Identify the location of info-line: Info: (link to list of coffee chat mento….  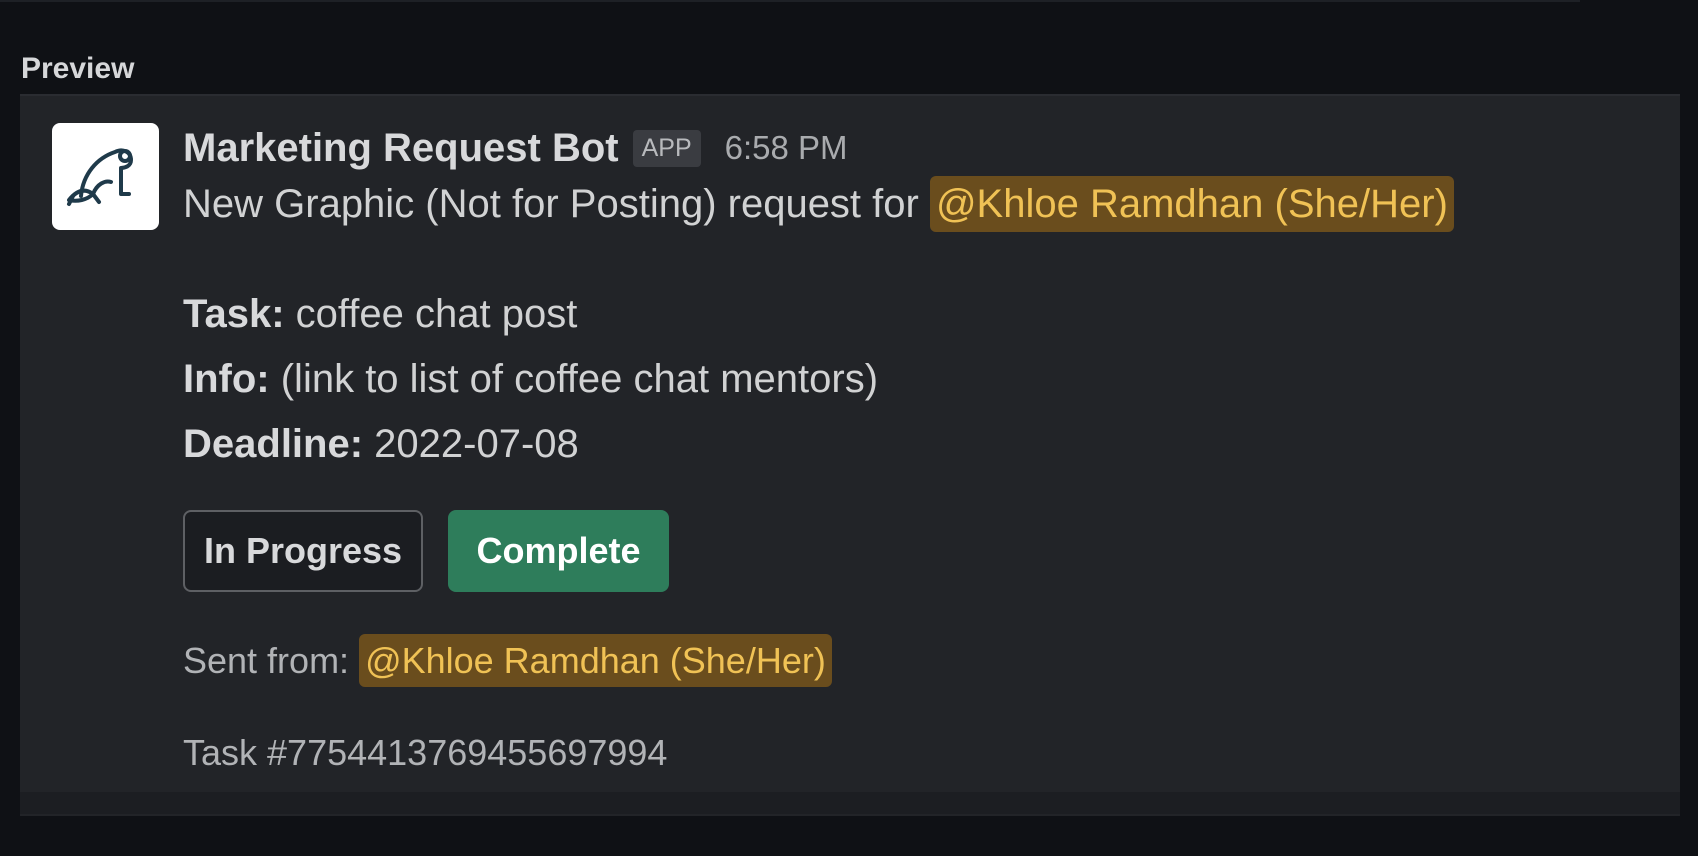
(530, 379).